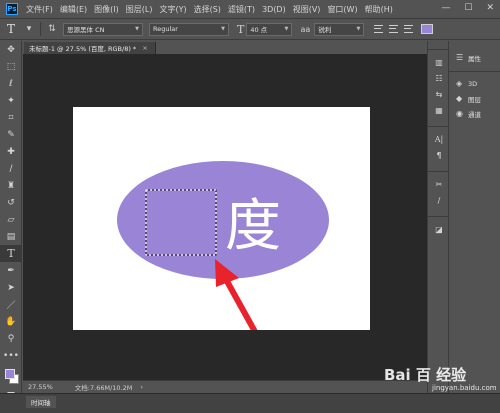 This screenshot has width=500, height=413. Describe the element at coordinates (11, 338) in the screenshot. I see `zoom-tool-icon: ⚲` at that location.